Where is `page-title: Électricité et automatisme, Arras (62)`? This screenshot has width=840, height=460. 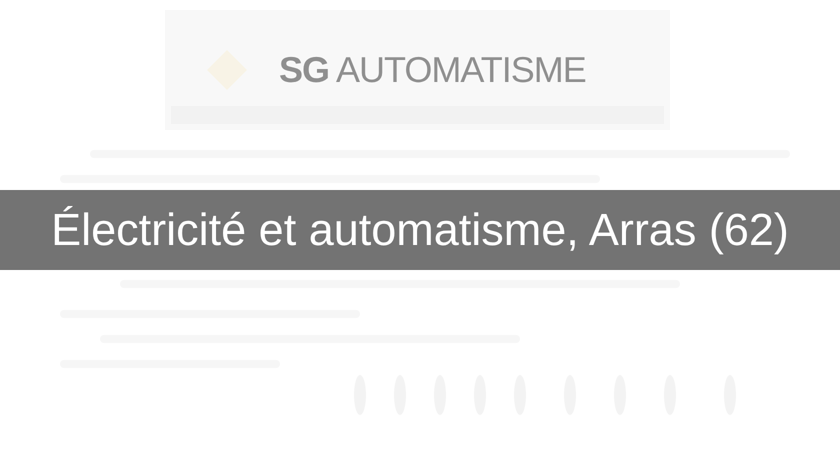 page-title: Électricité et automatisme, Arras (62) is located at coordinates (420, 230).